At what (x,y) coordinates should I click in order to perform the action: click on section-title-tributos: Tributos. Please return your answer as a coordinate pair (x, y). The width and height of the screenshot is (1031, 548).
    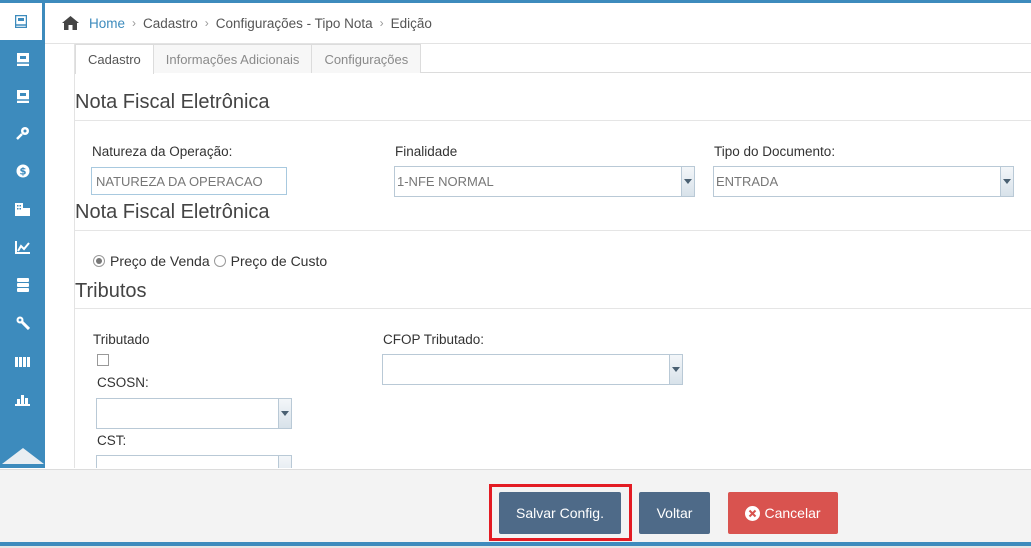
    Looking at the image, I should click on (111, 291).